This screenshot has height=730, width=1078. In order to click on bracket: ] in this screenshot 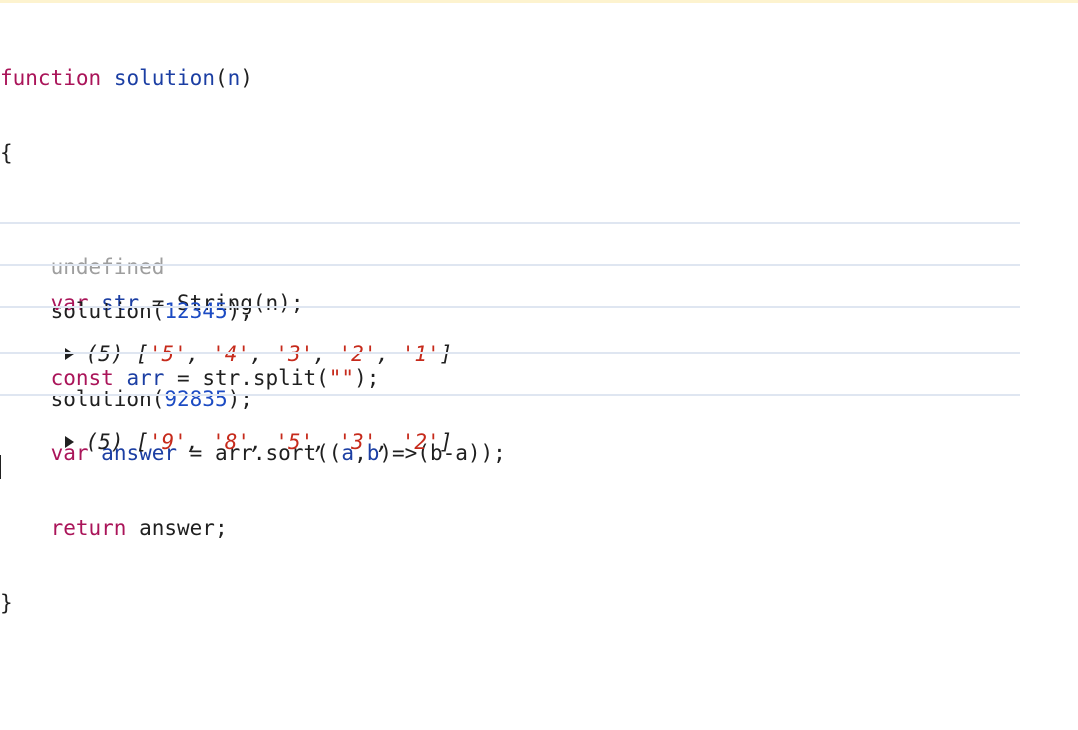, I will do `click(446, 442)`.